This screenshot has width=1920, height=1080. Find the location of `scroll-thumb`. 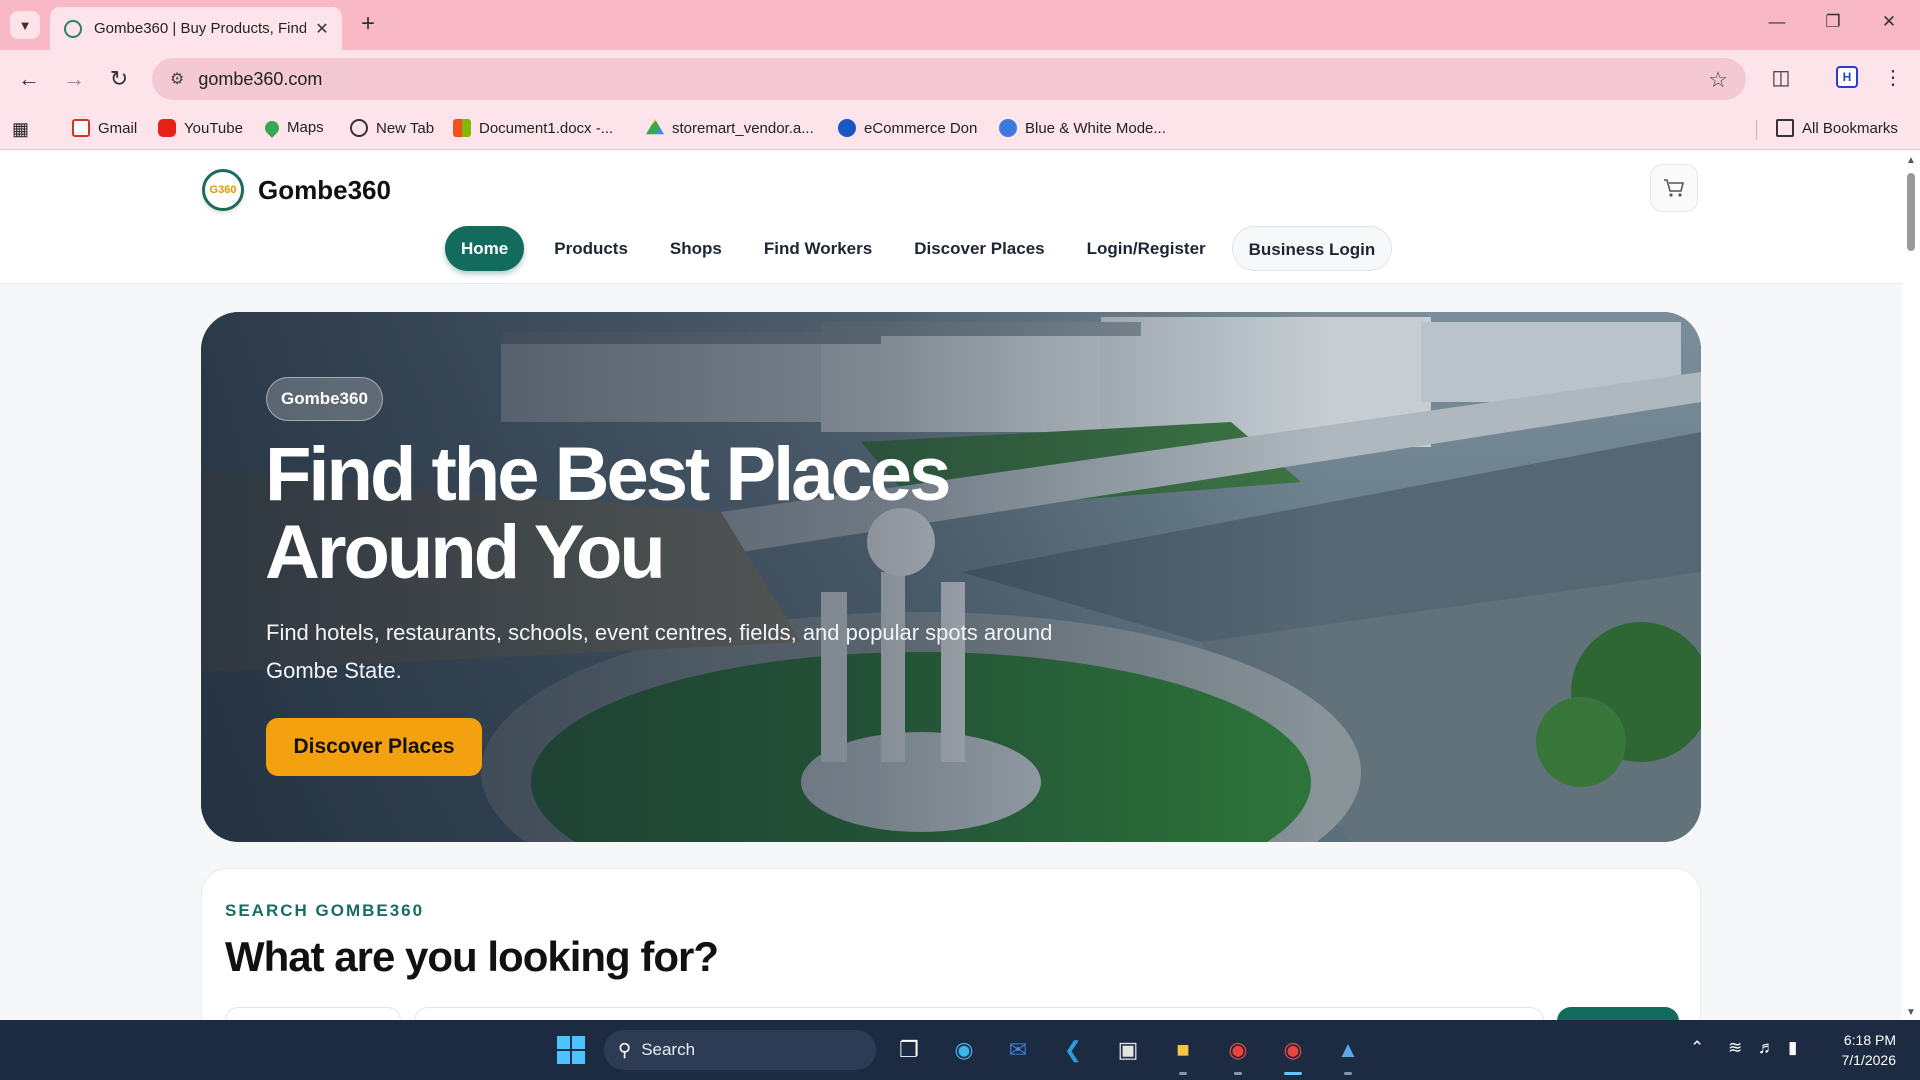

scroll-thumb is located at coordinates (1911, 212).